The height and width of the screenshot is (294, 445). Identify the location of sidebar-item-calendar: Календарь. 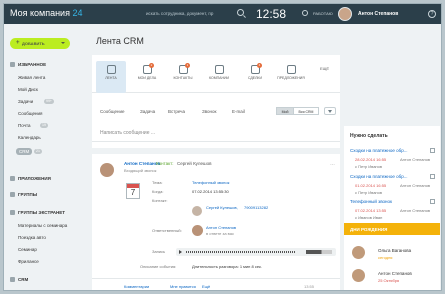
(29, 137).